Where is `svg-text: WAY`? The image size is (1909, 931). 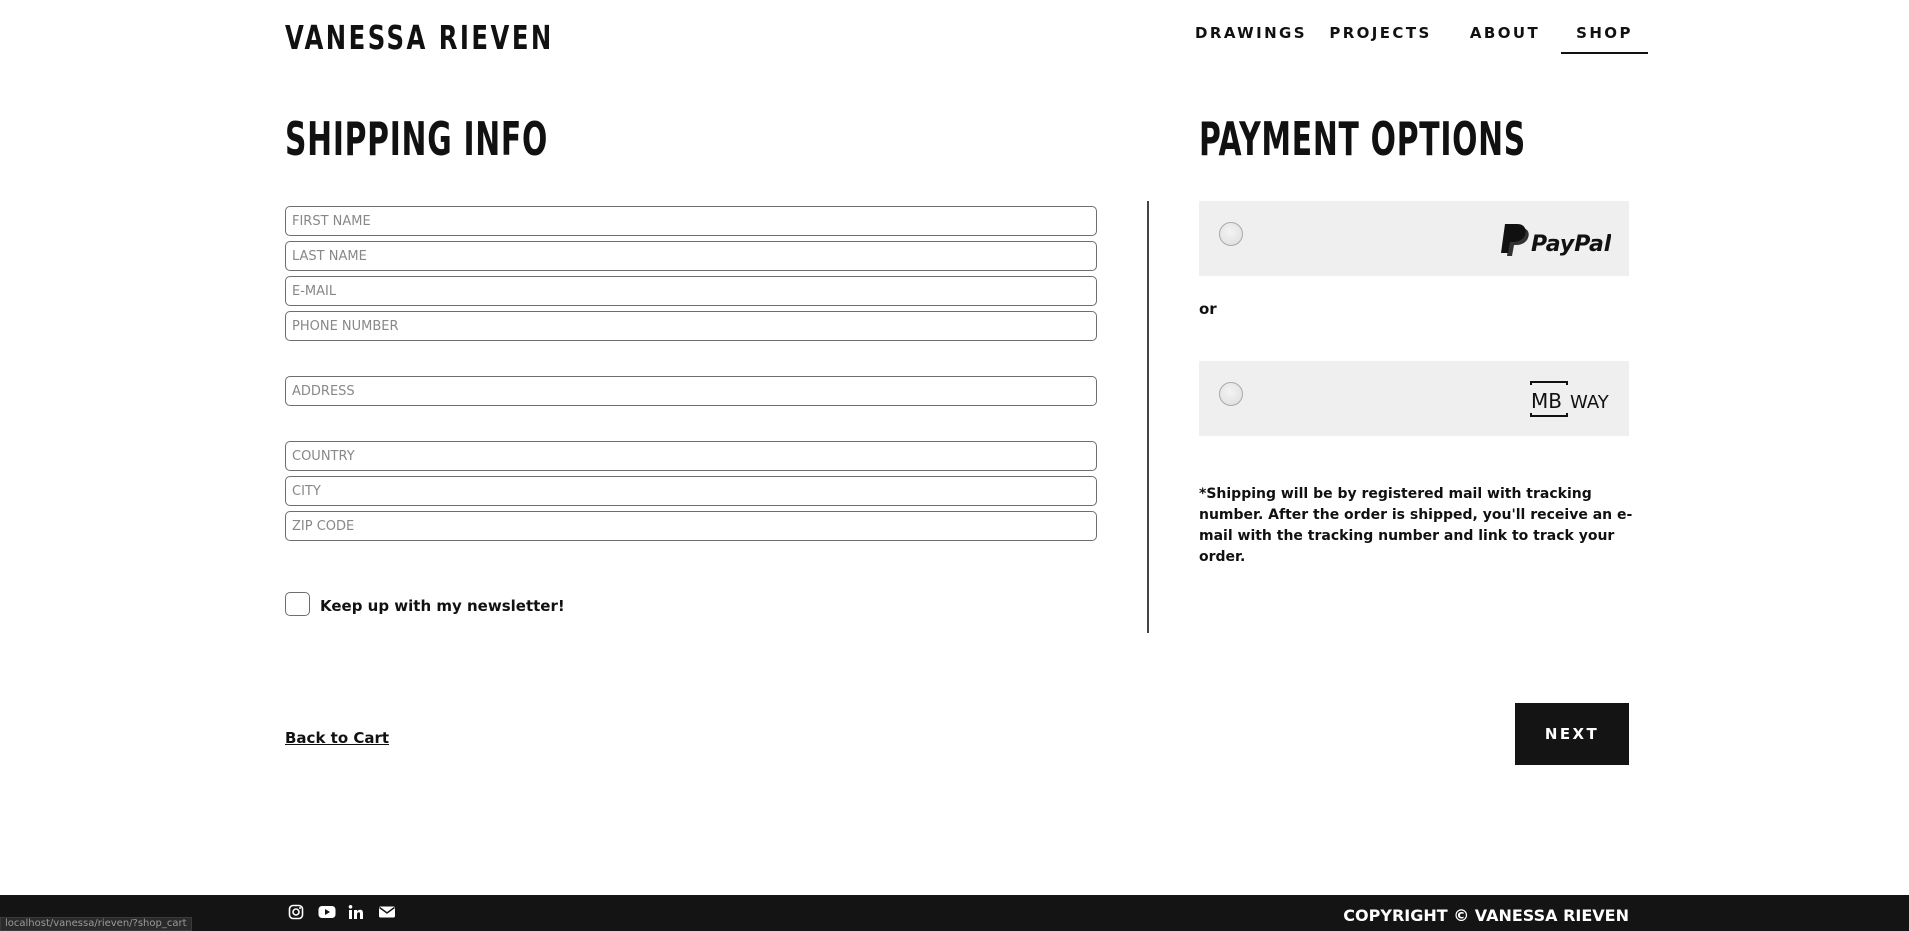 svg-text: WAY is located at coordinates (1590, 402).